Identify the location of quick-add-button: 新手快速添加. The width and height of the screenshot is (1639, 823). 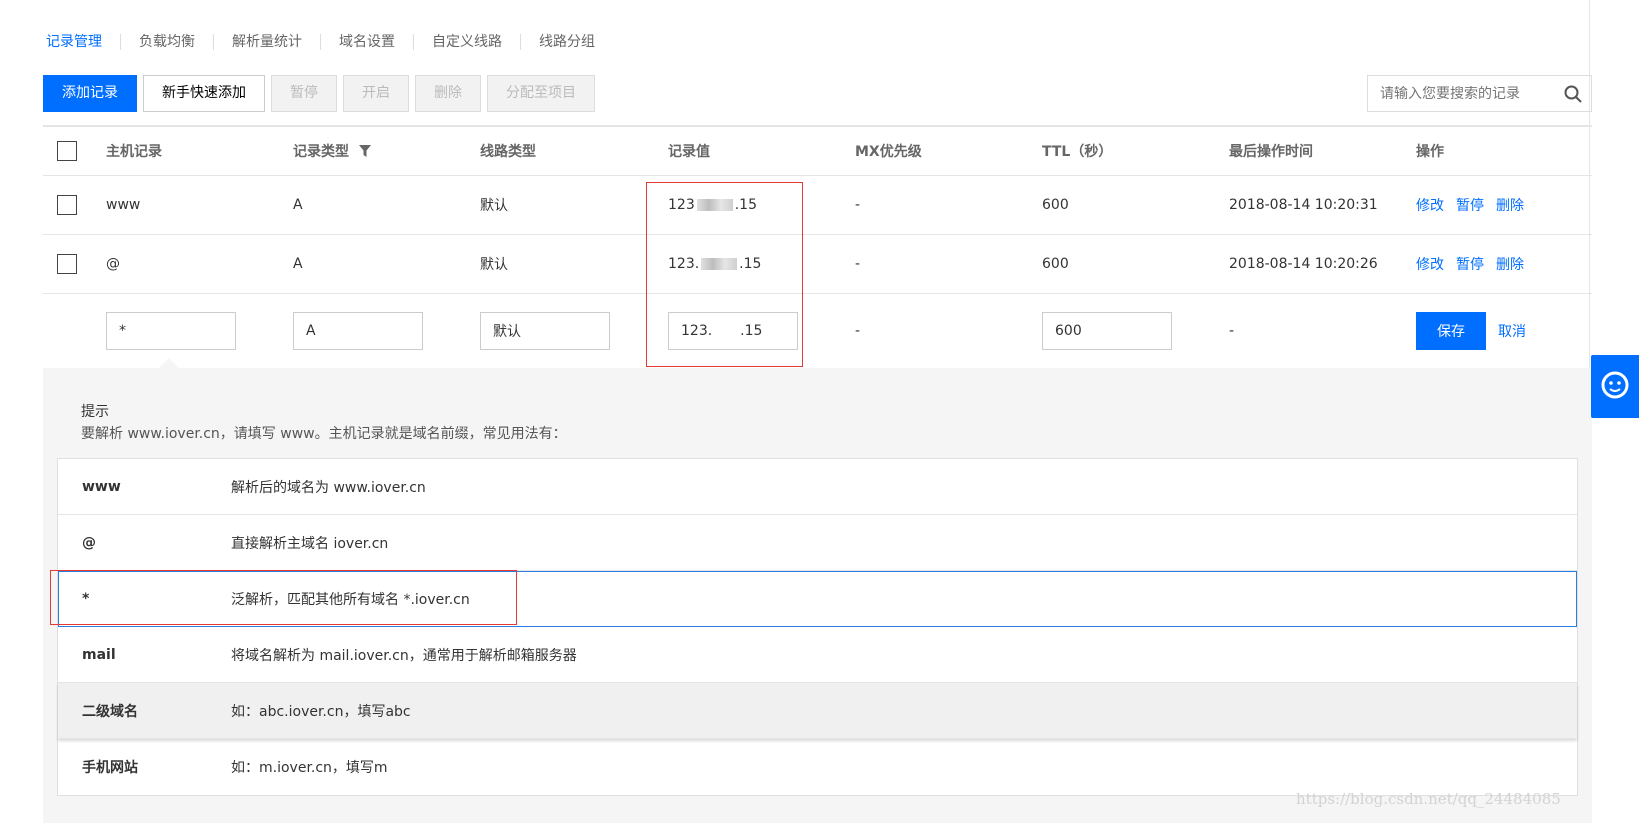
(204, 93).